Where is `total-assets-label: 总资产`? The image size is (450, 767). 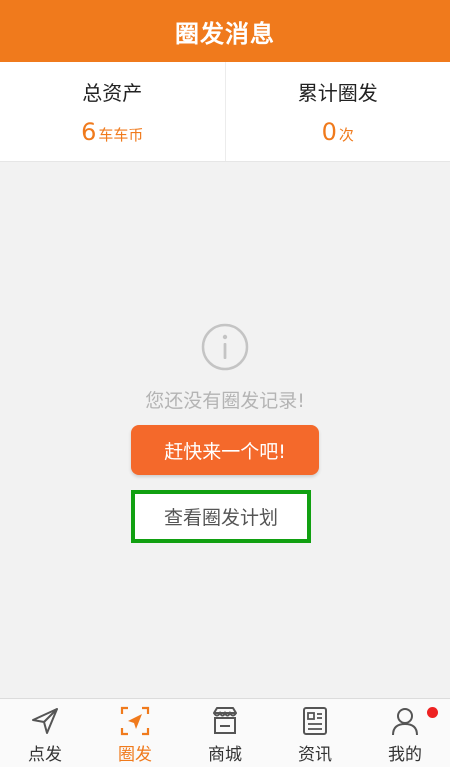
total-assets-label: 总资产 is located at coordinates (112, 93).